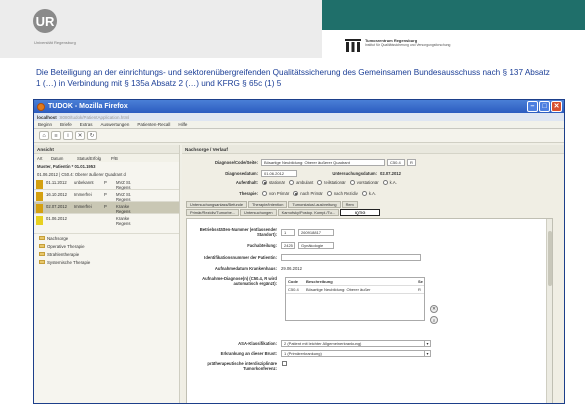 The width and height of the screenshot is (585, 416). I want to click on option-label: nach Primär, so click(311, 193).